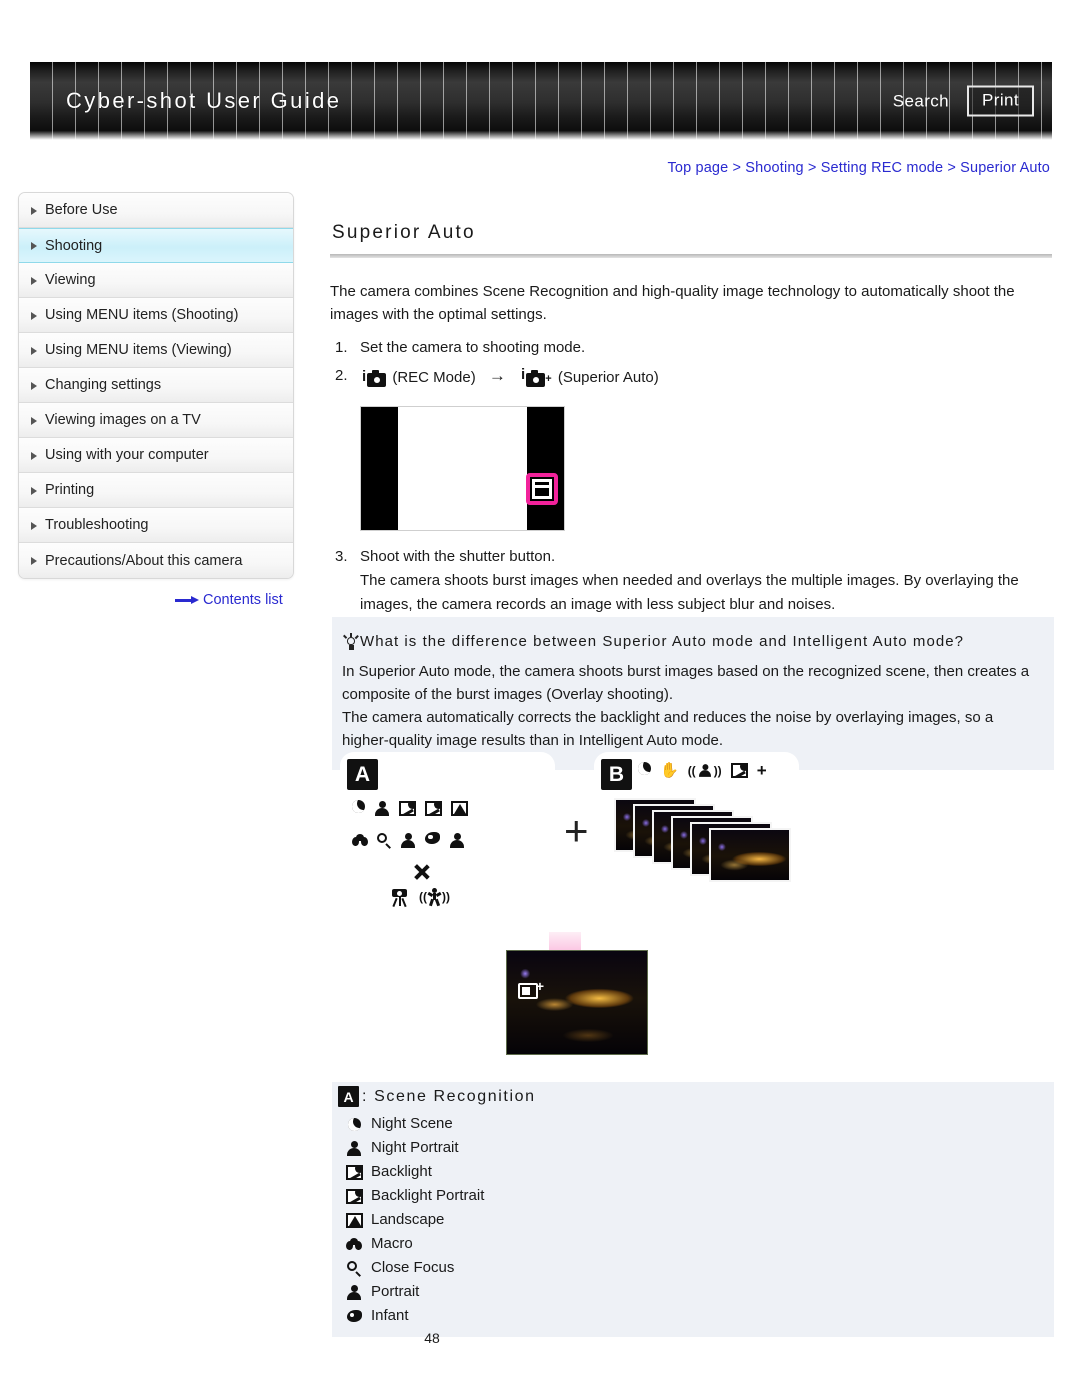  Describe the element at coordinates (123, 420) in the screenshot. I see `sidebar-item-label: Viewing images on a TV` at that location.